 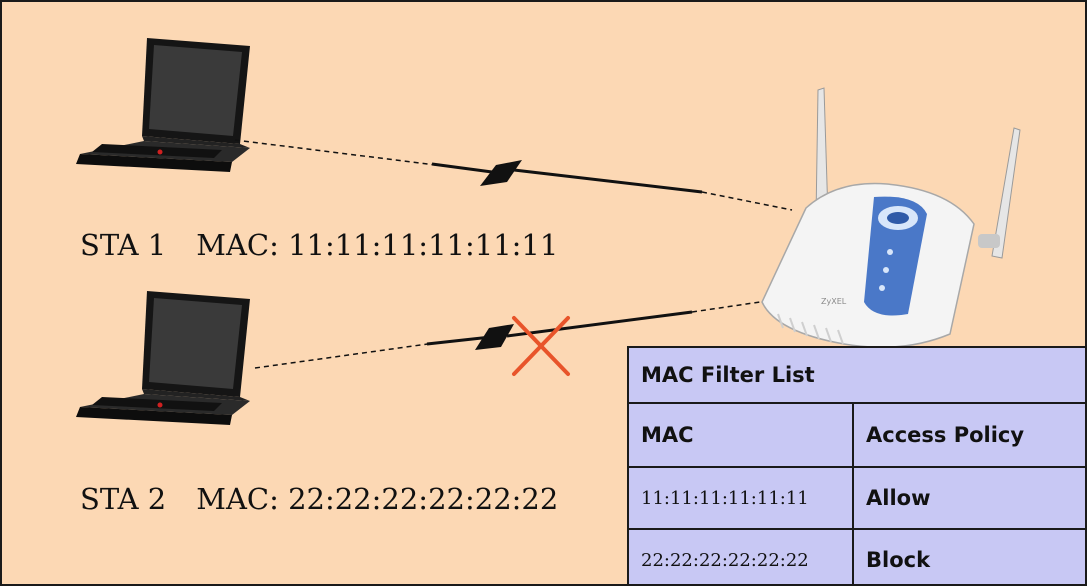 I want to click on ap-brand-label: ZyXEL, so click(x=834, y=301).